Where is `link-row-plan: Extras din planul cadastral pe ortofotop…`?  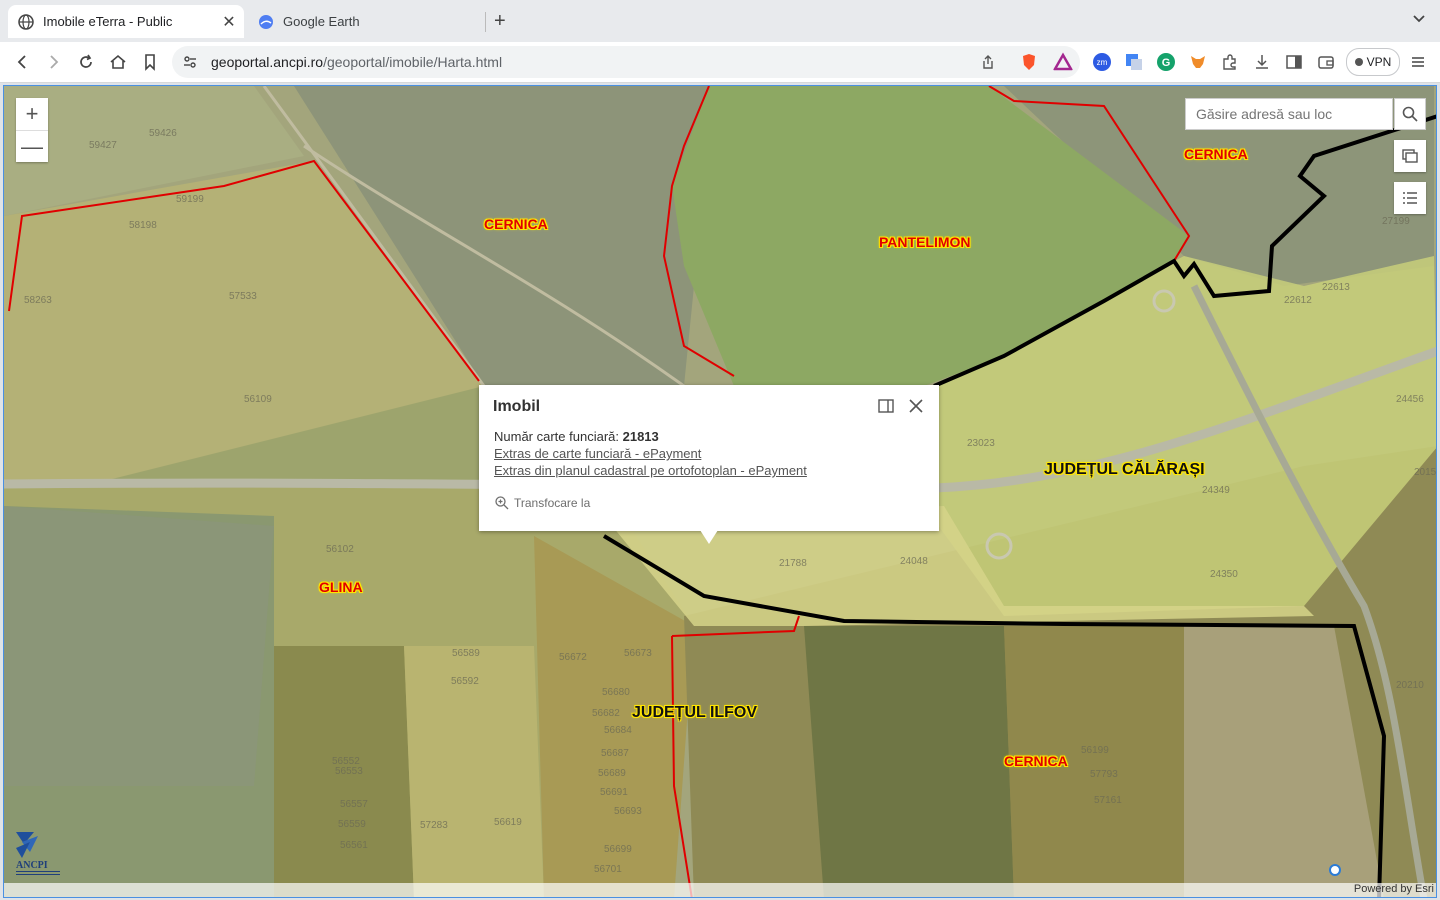
link-row-plan: Extras din planul cadastral pe ortofotop… is located at coordinates (650, 470).